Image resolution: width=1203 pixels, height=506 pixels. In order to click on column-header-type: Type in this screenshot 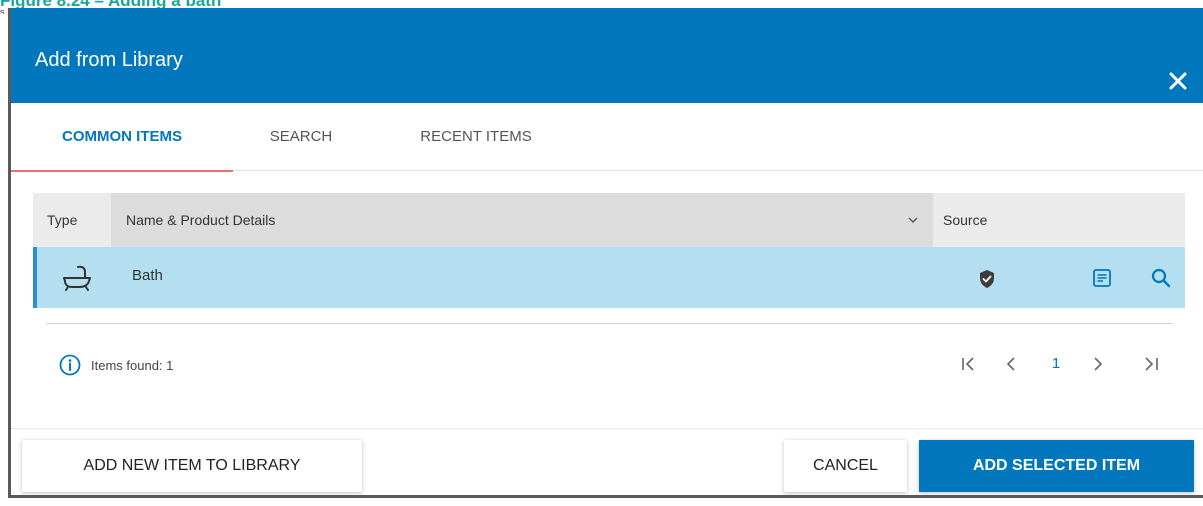, I will do `click(72, 220)`.